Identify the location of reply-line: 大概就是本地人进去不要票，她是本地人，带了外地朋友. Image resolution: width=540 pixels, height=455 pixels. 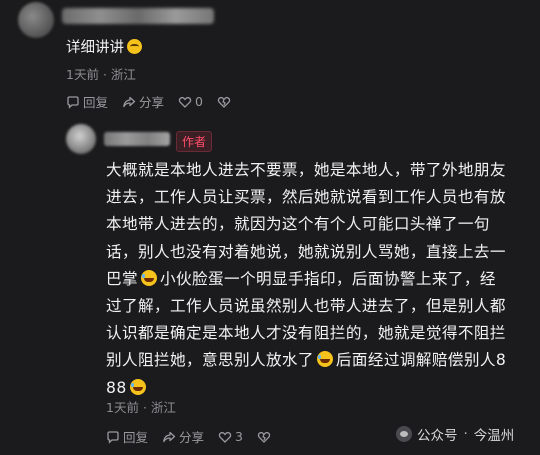
(320, 170).